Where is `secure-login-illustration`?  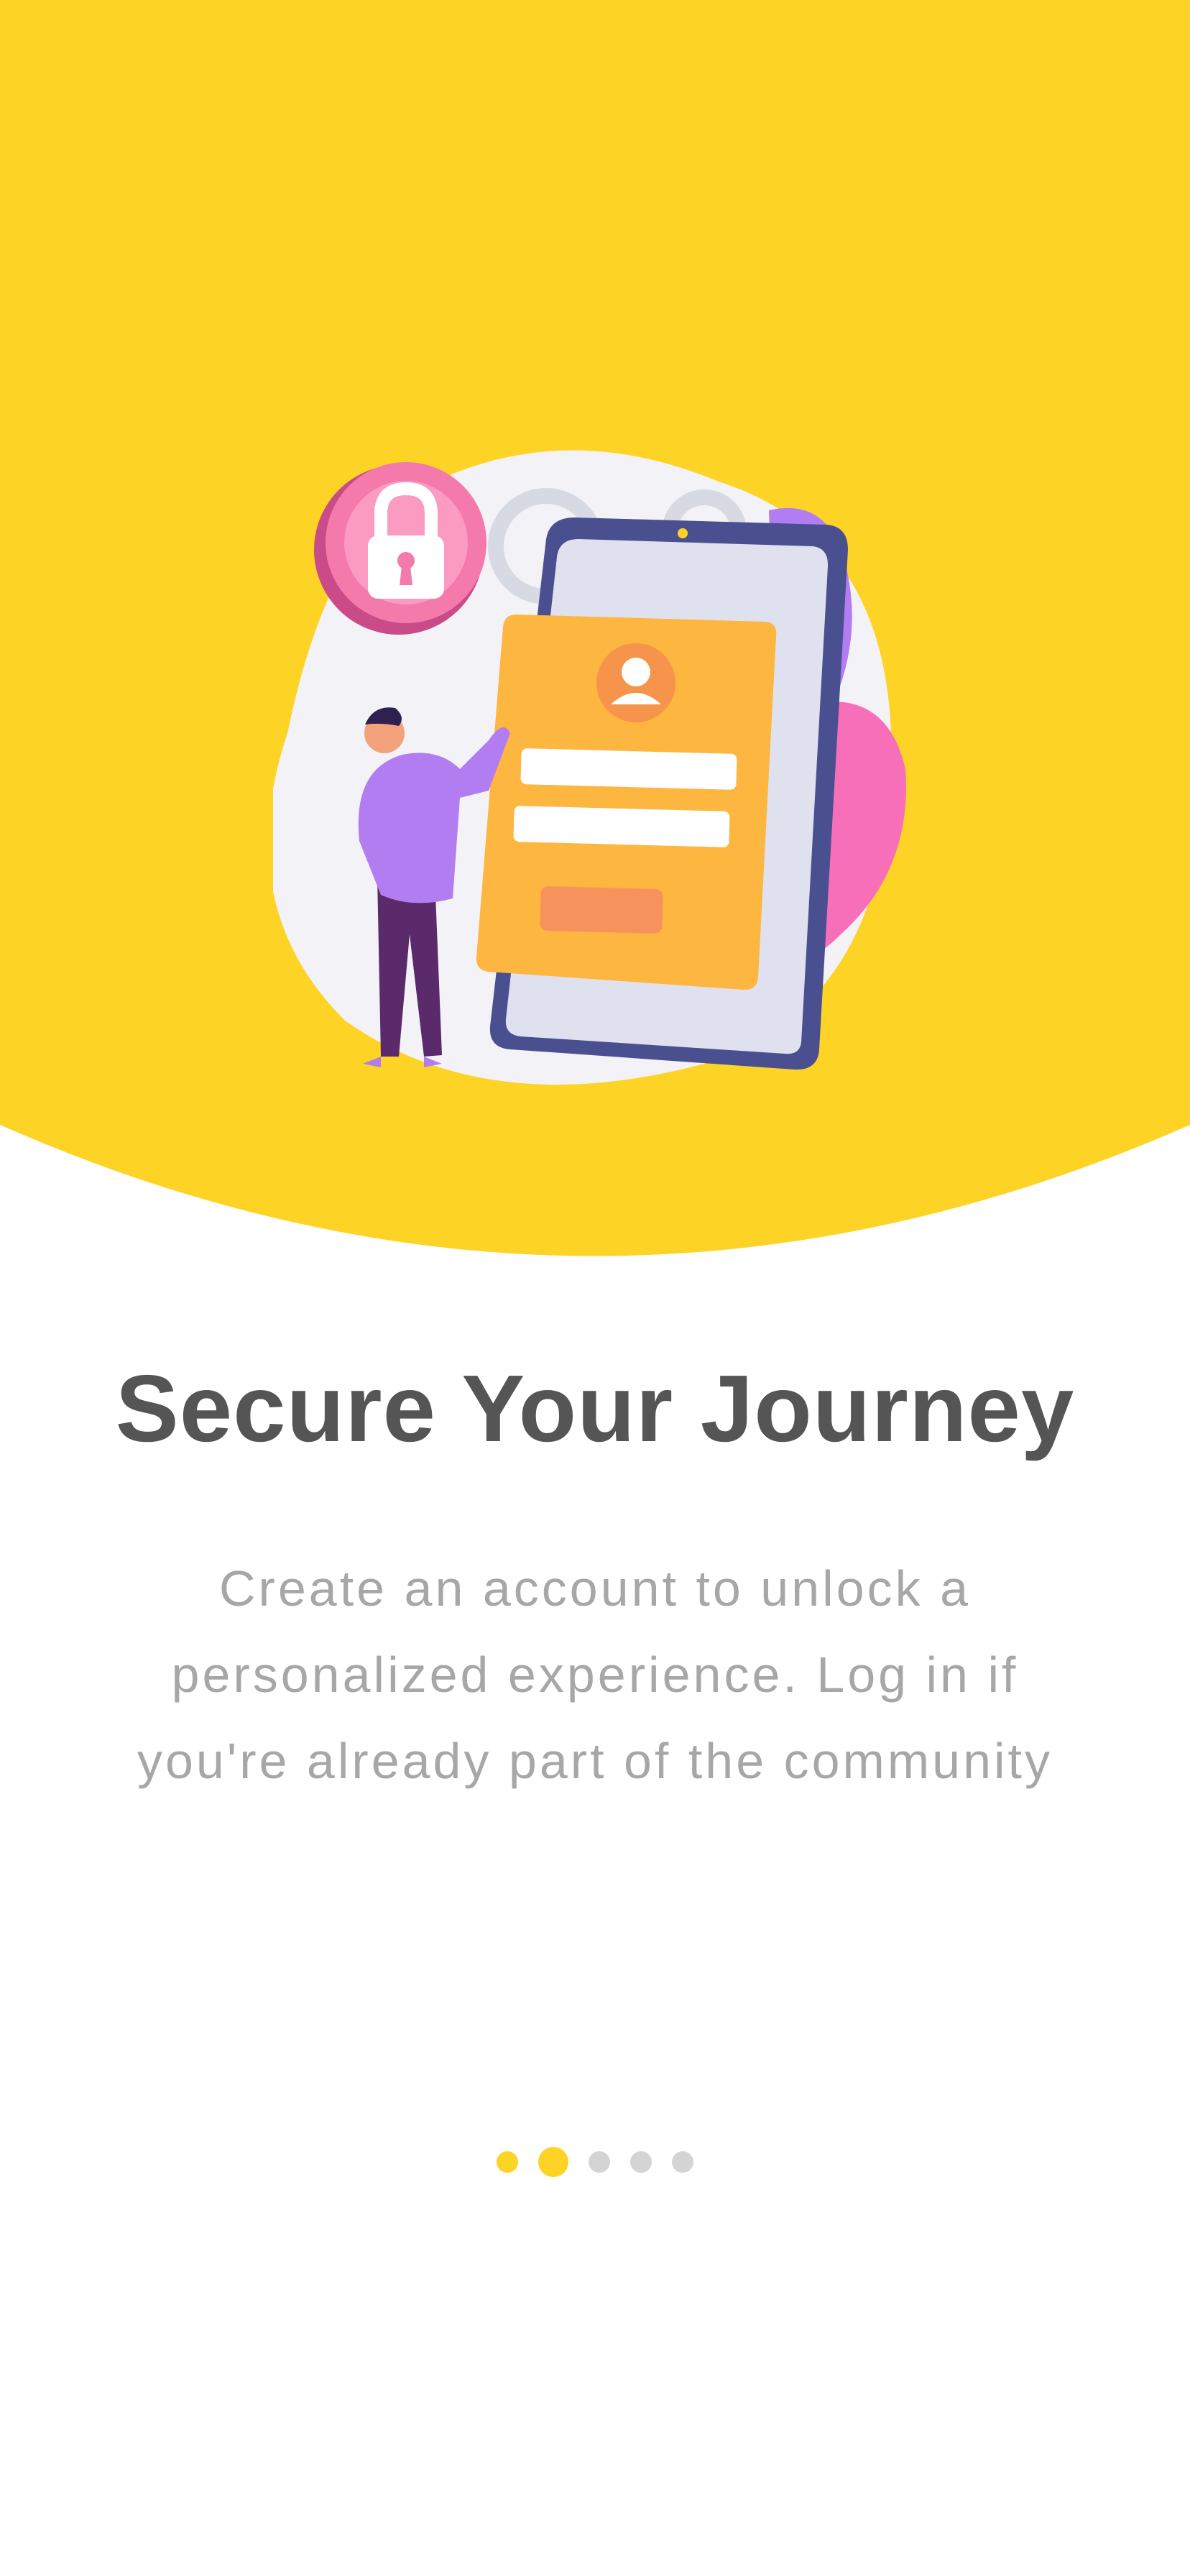 secure-login-illustration is located at coordinates (589, 767).